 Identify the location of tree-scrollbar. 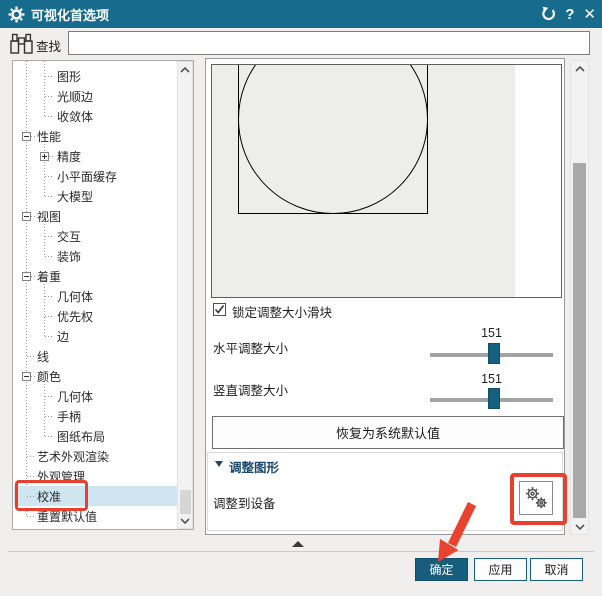
(185, 295).